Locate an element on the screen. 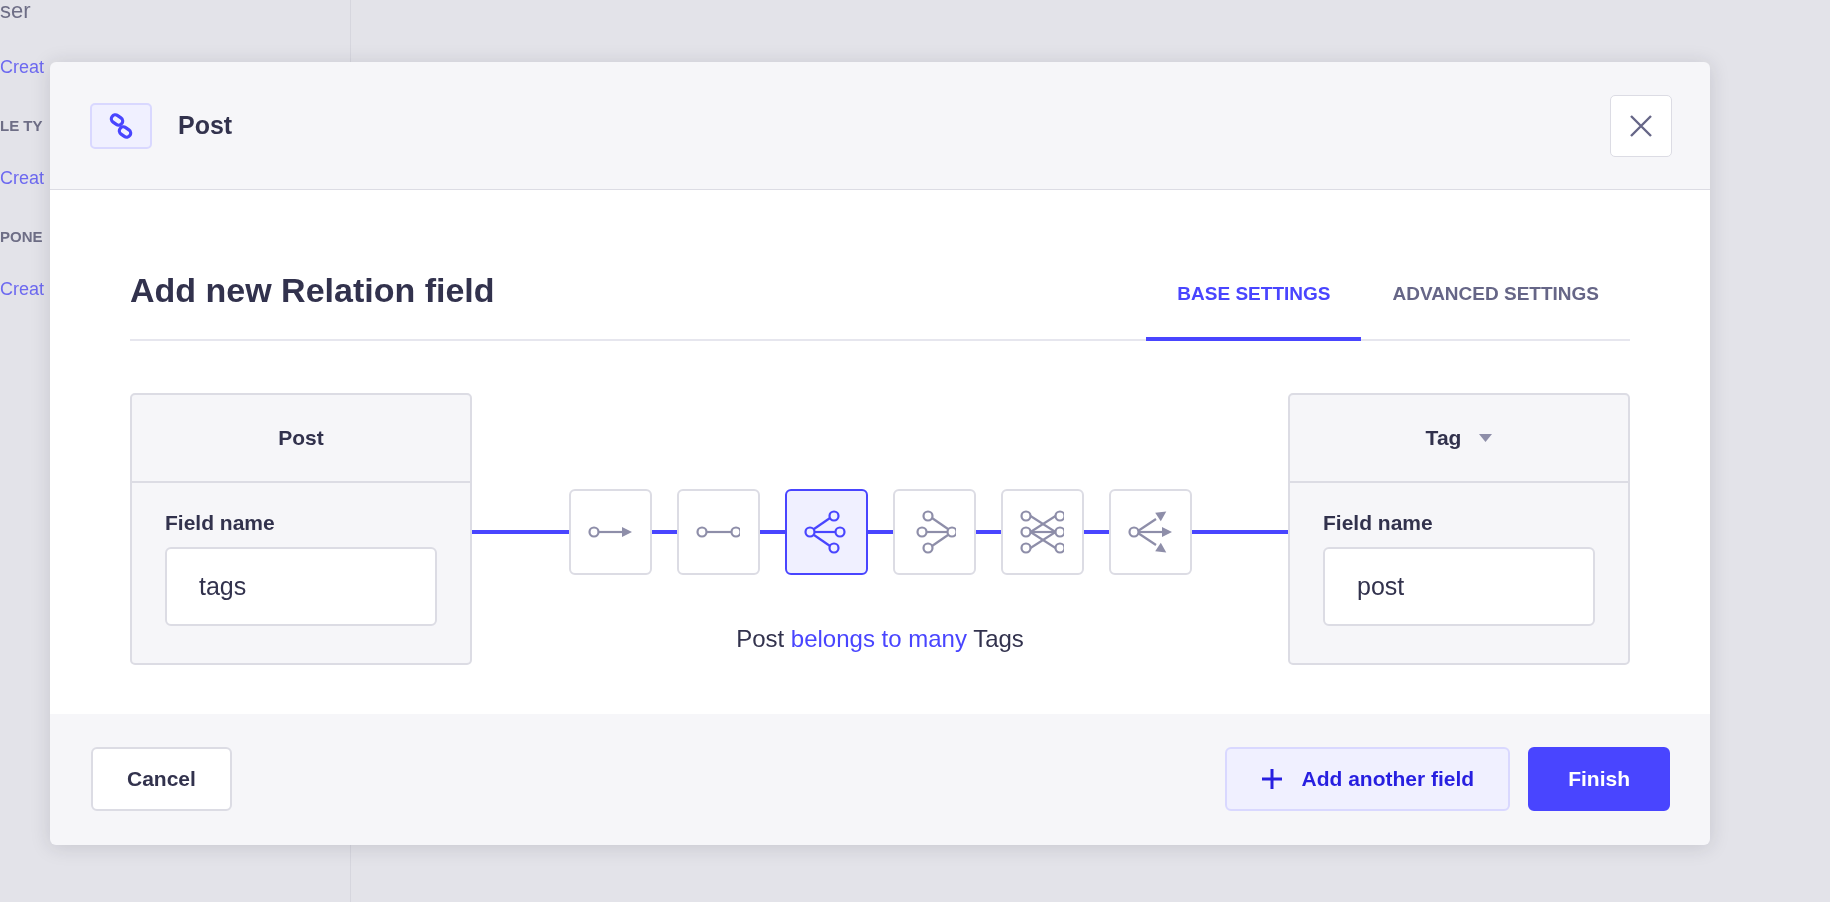  settings-tab: ADVANCED SETTINGS is located at coordinates (1495, 295).